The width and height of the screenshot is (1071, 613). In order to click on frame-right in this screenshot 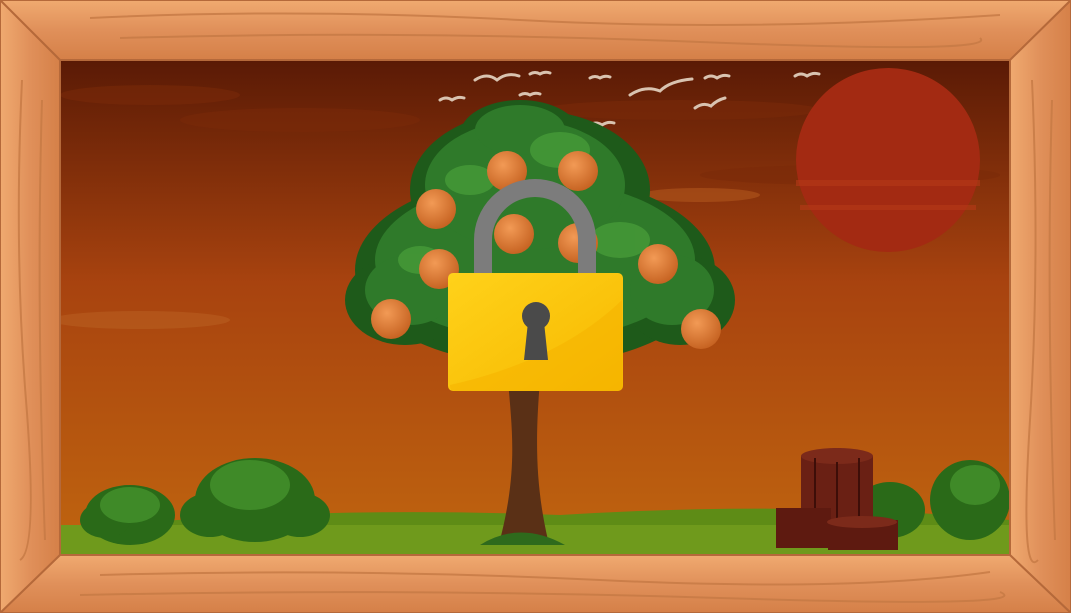, I will do `click(1040, 306)`.